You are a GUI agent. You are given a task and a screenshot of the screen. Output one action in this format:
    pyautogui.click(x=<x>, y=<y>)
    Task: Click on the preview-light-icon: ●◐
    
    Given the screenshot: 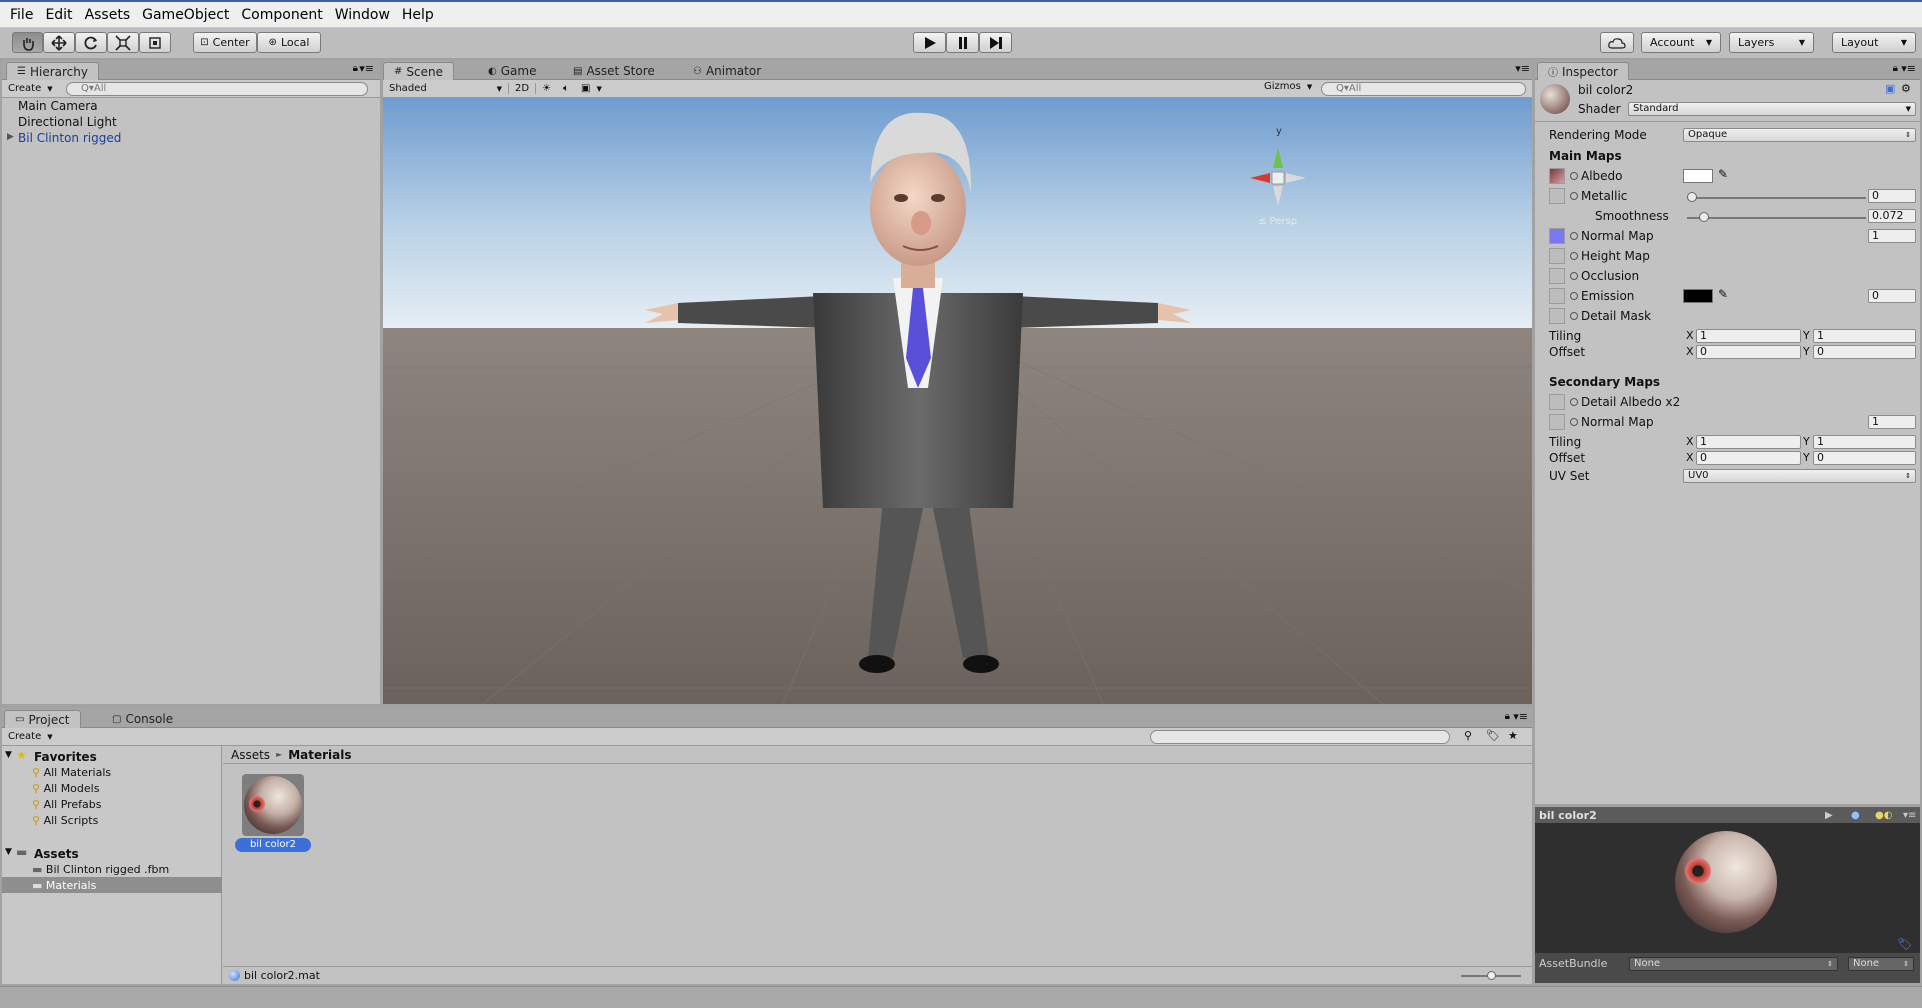 What is the action you would take?
    pyautogui.click(x=1883, y=815)
    